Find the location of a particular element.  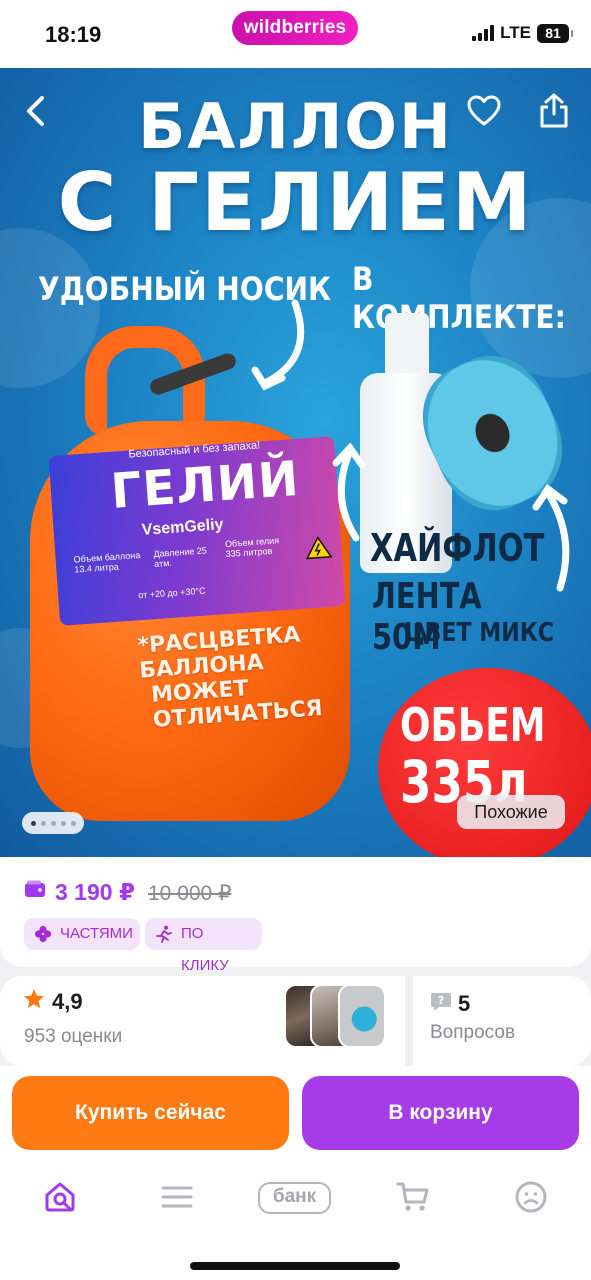

cylinder-label-title: ГЕЛИЙ is located at coordinates (205, 485).